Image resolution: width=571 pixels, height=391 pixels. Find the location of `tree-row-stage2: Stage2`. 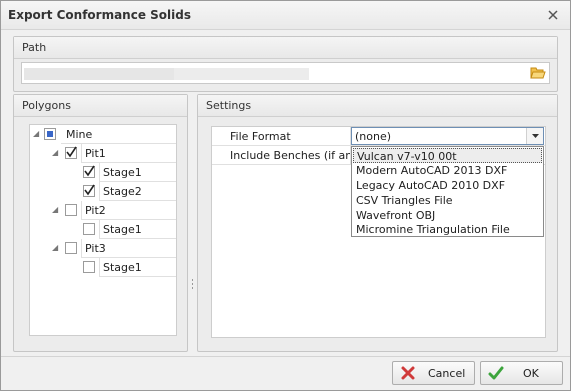

tree-row-stage2: Stage2 is located at coordinates (129, 191).